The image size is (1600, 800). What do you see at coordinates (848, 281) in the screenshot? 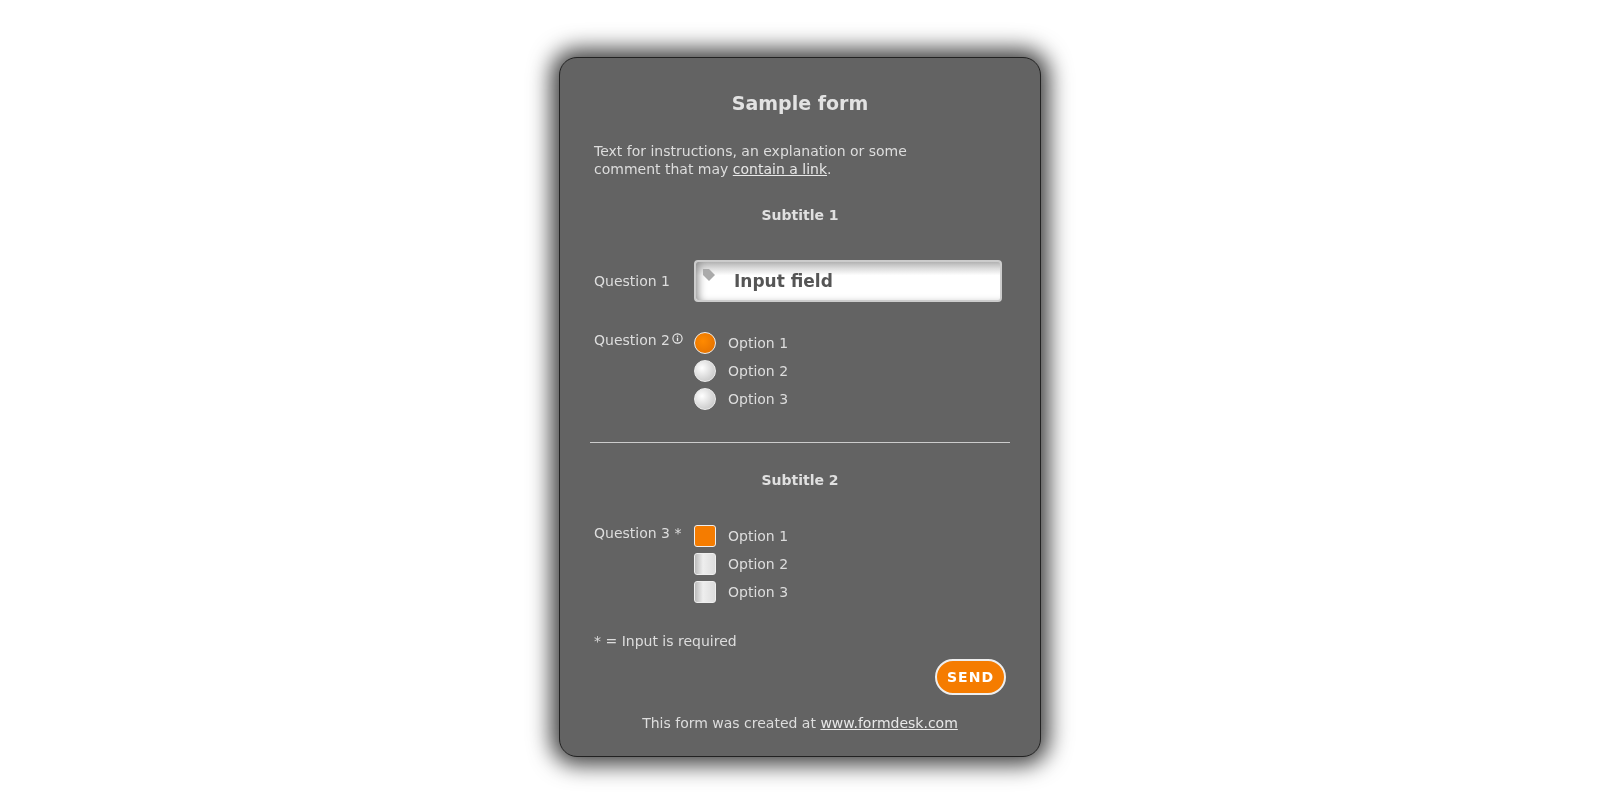
I see `input-field: Input field` at bounding box center [848, 281].